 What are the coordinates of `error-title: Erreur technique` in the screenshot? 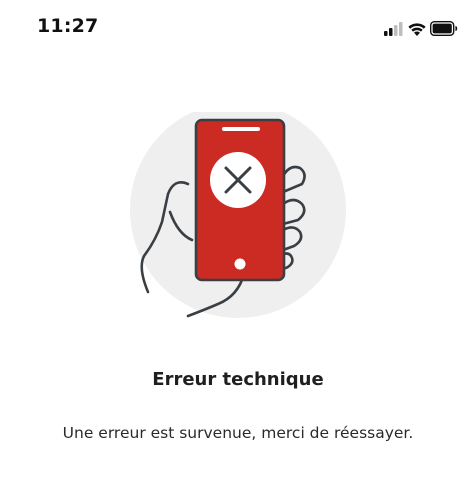 It's located at (238, 379).